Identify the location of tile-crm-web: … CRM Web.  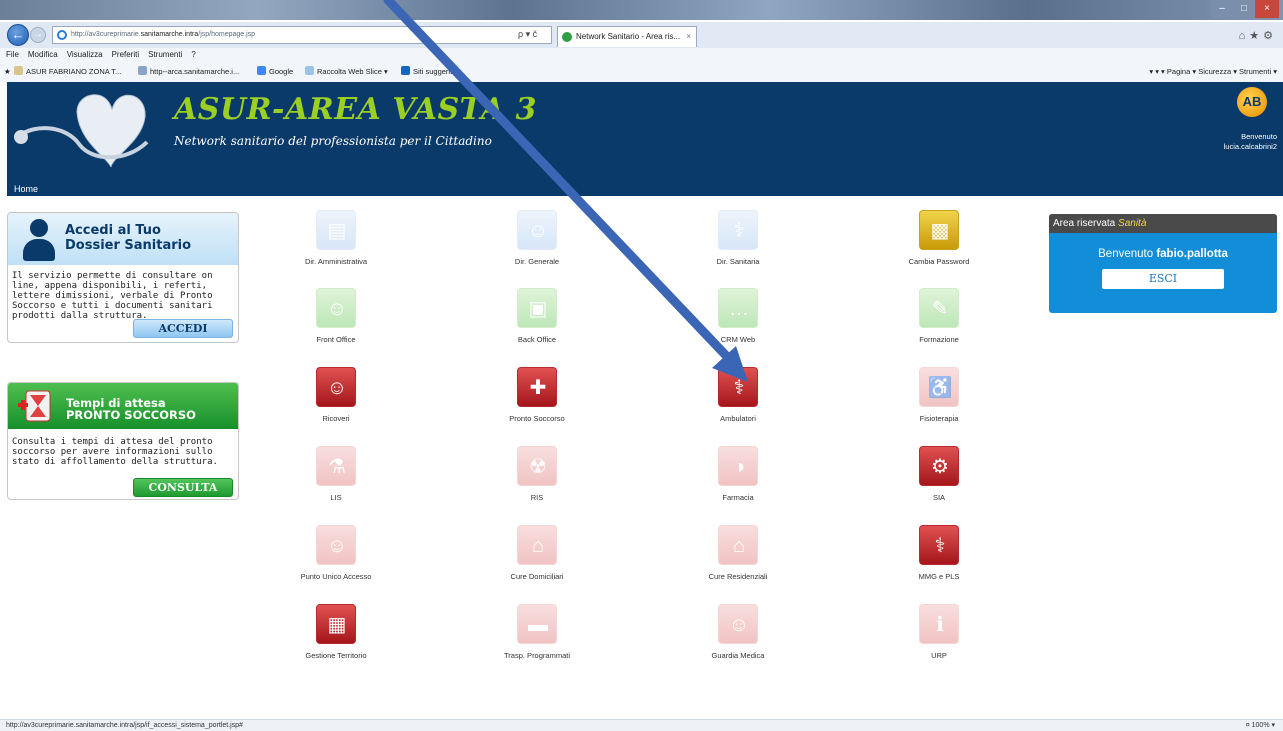
(738, 323).